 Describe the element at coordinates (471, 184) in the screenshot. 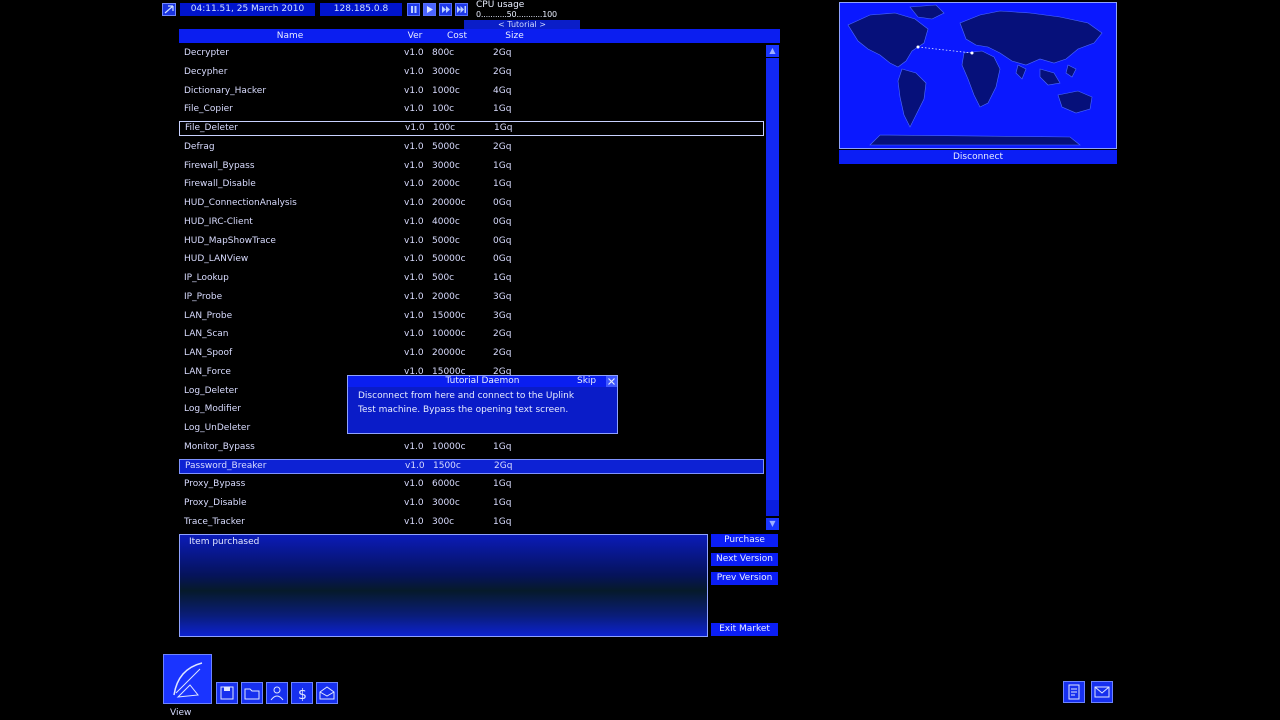

I see `table-row: Firewall_Disable v1.0 2000c 1Gq` at that location.